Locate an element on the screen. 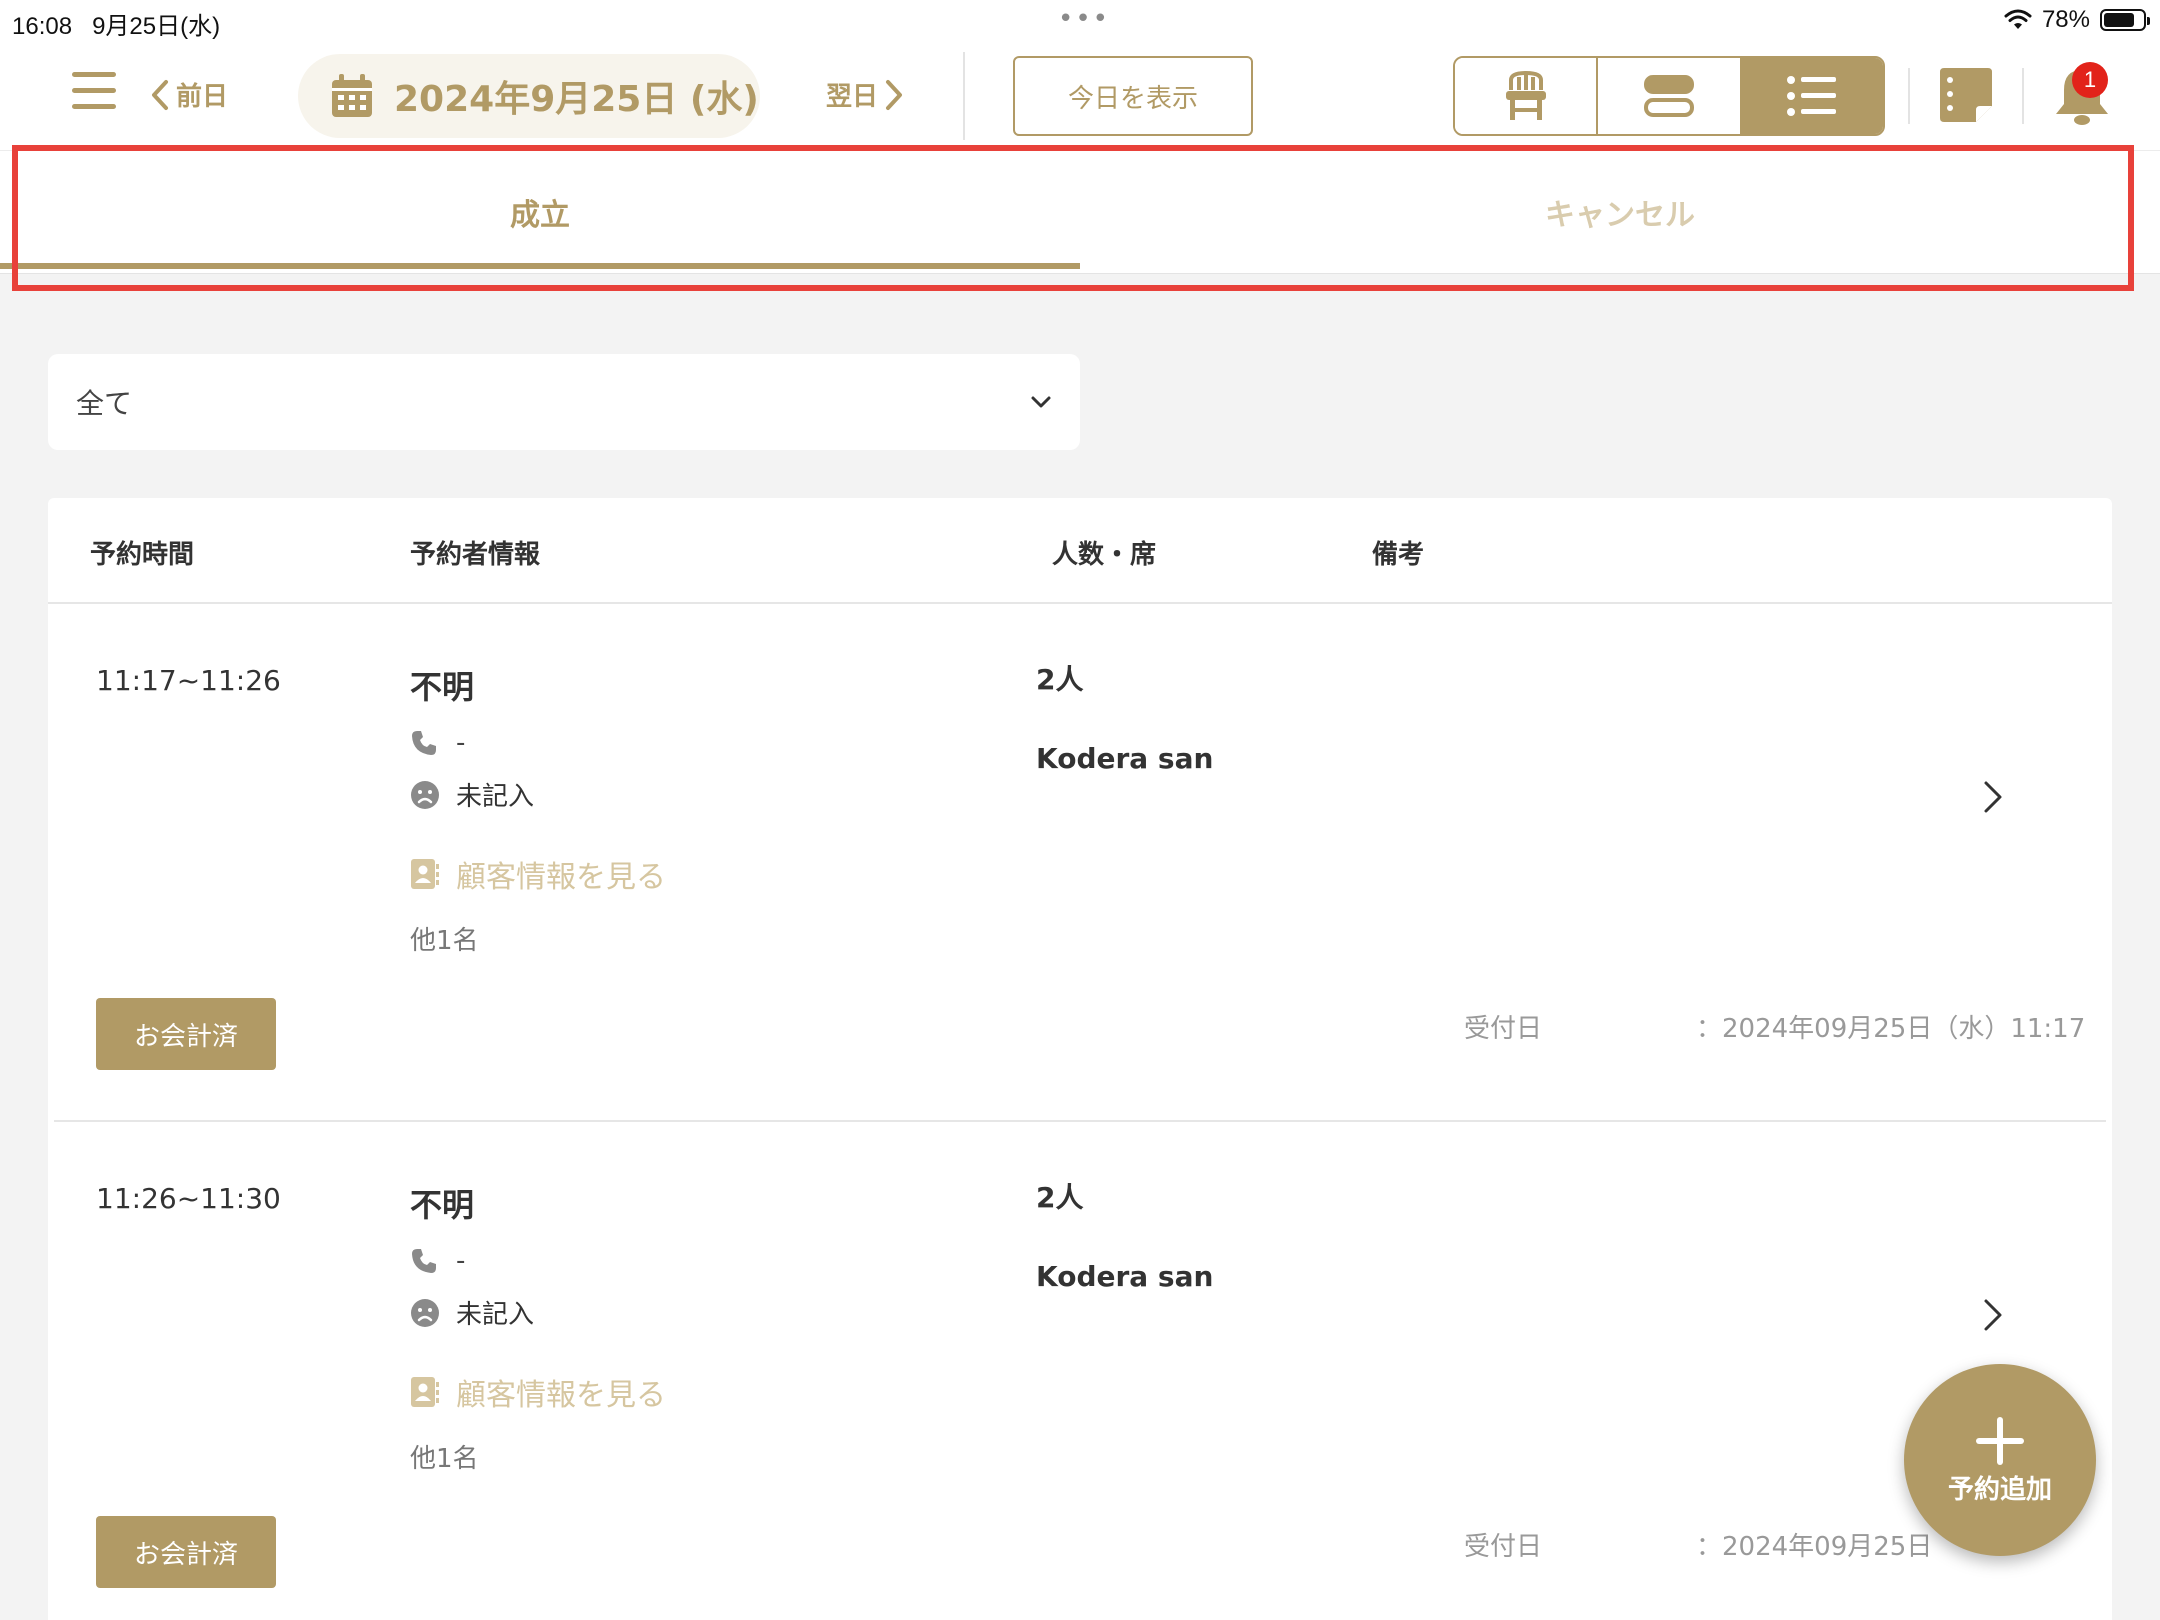  seat-view-button is located at coordinates (1527, 96).